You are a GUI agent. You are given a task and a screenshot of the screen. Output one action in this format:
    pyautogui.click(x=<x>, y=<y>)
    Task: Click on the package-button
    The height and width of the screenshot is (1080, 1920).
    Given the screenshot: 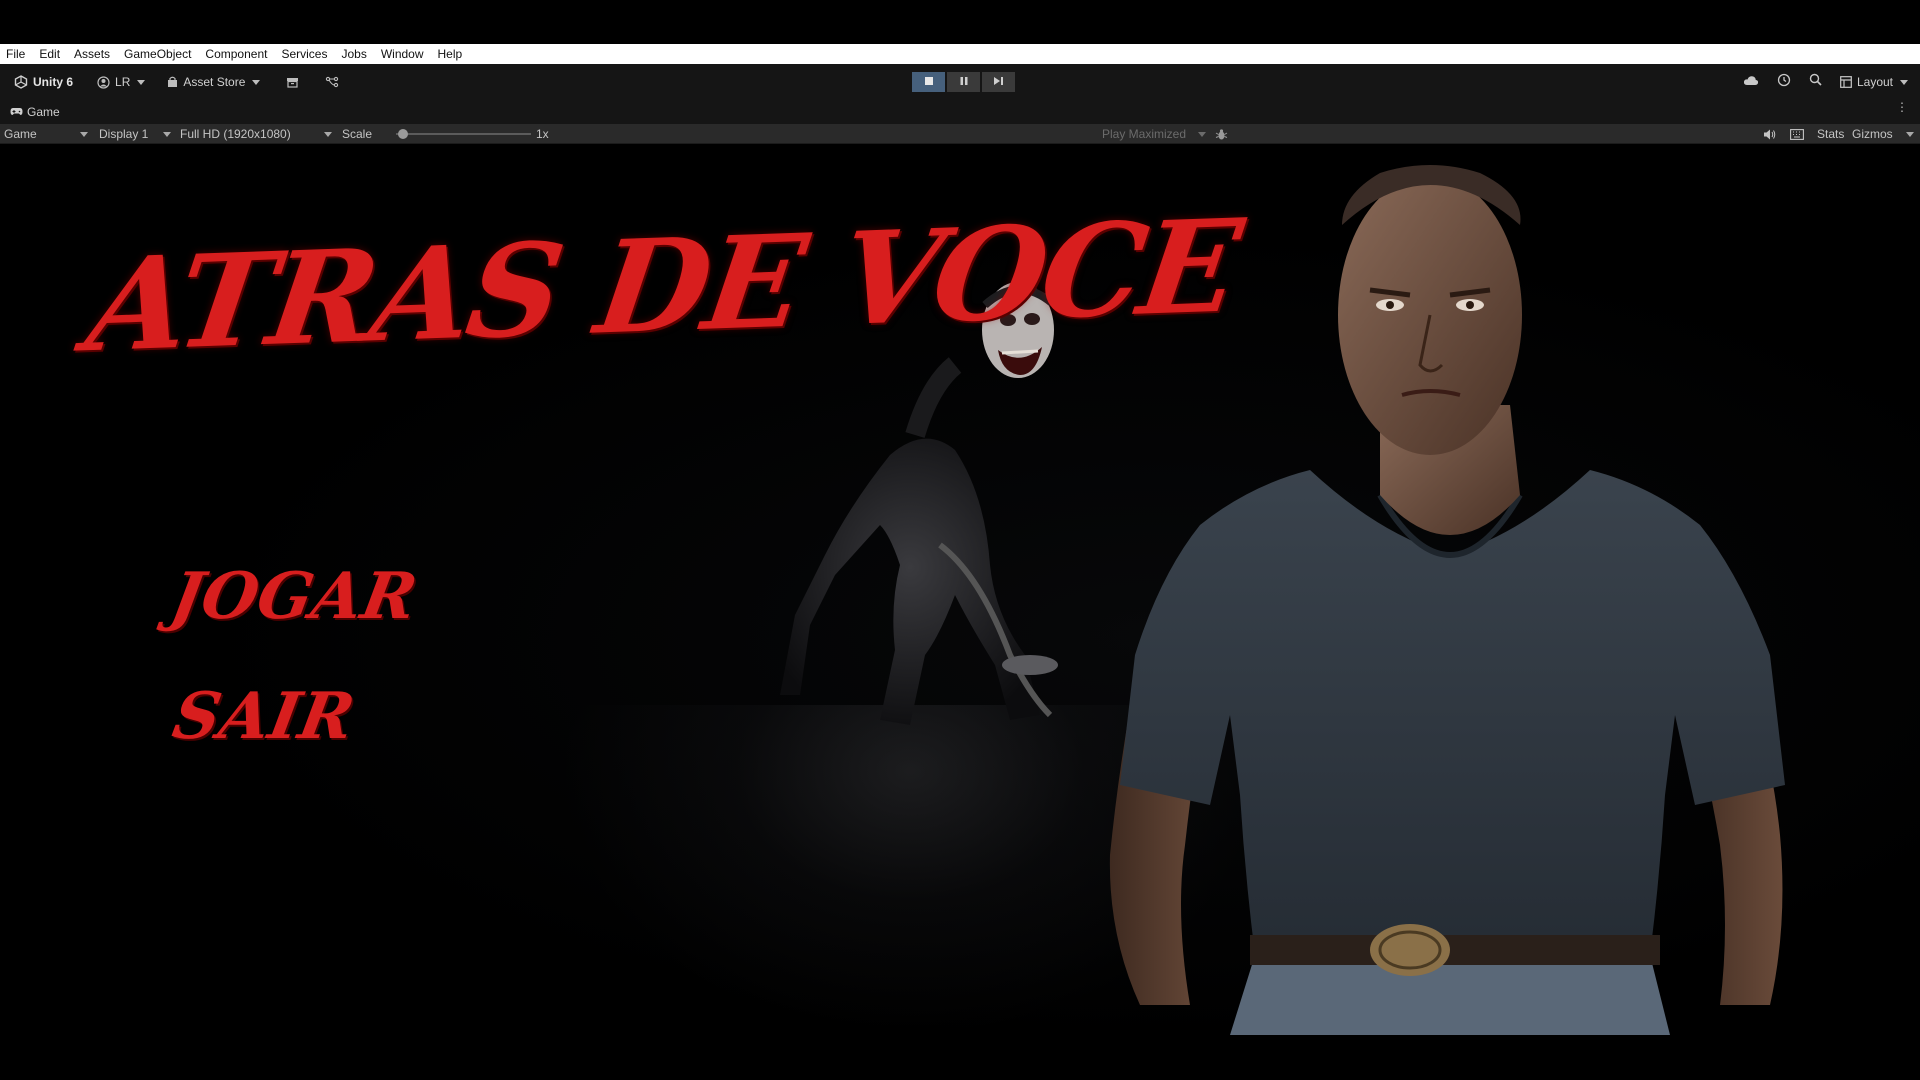 What is the action you would take?
    pyautogui.click(x=292, y=82)
    